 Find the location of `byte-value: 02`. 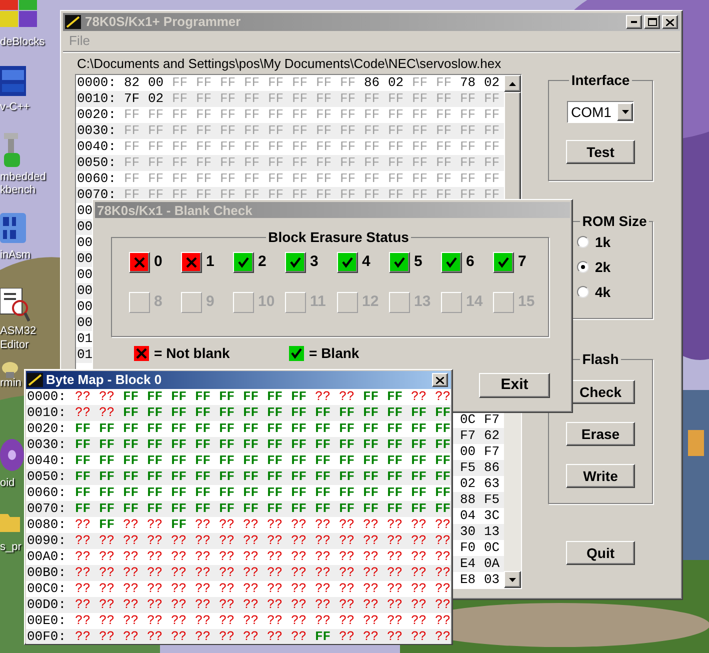

byte-value: 02 is located at coordinates (468, 484).